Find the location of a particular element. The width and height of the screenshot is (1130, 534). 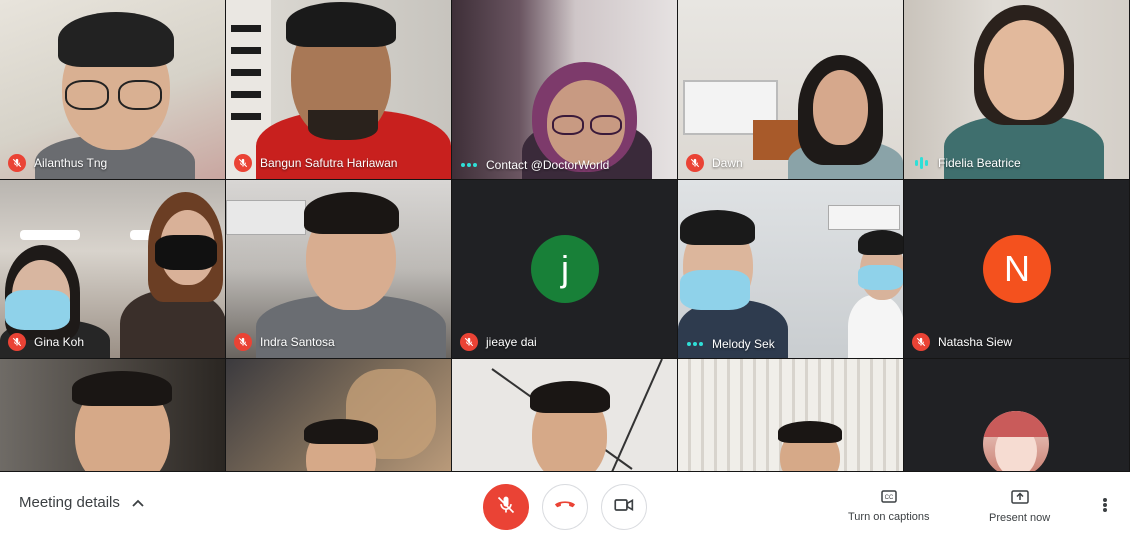

camera-toggle-button is located at coordinates (624, 507).